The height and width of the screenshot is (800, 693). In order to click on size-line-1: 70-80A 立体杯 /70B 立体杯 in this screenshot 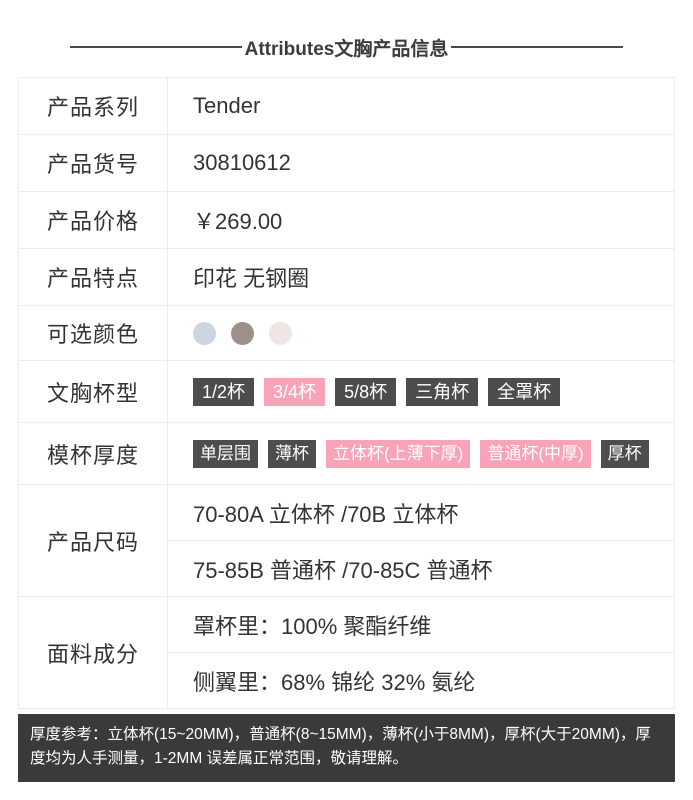, I will do `click(326, 514)`.